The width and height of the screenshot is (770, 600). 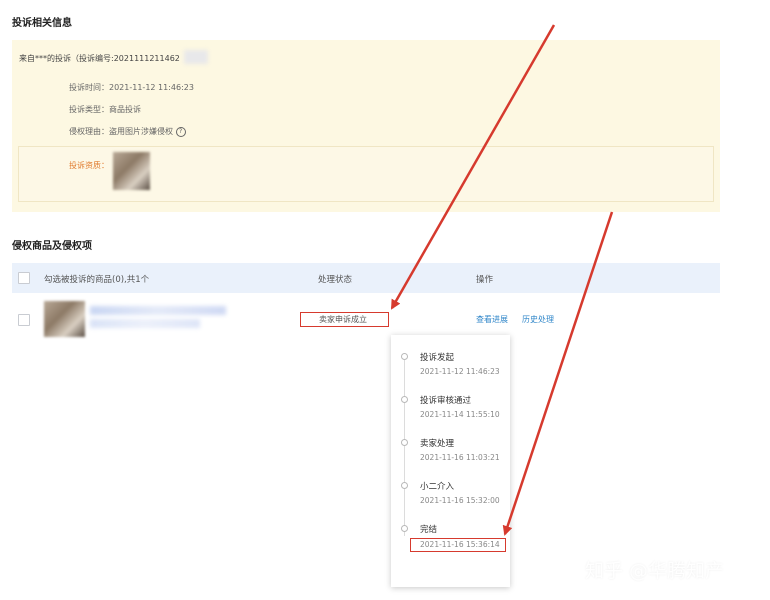 I want to click on arrow-to-status, so click(x=473, y=167).